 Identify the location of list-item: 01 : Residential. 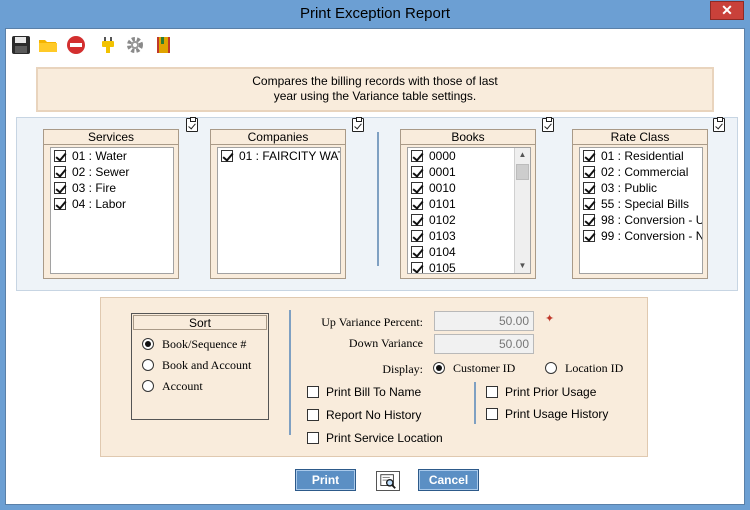
(641, 156).